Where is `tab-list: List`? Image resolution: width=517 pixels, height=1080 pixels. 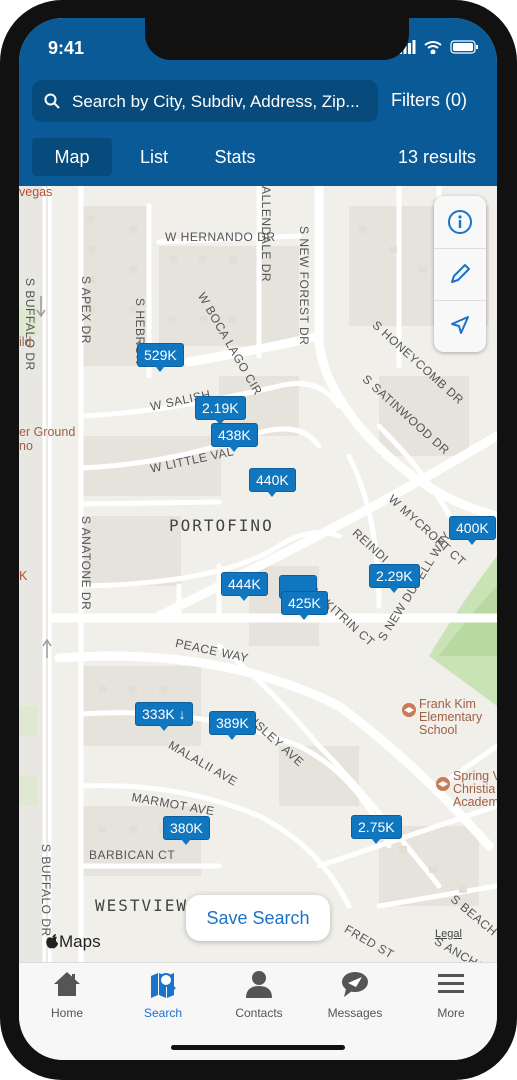
tab-list: List is located at coordinates (154, 157).